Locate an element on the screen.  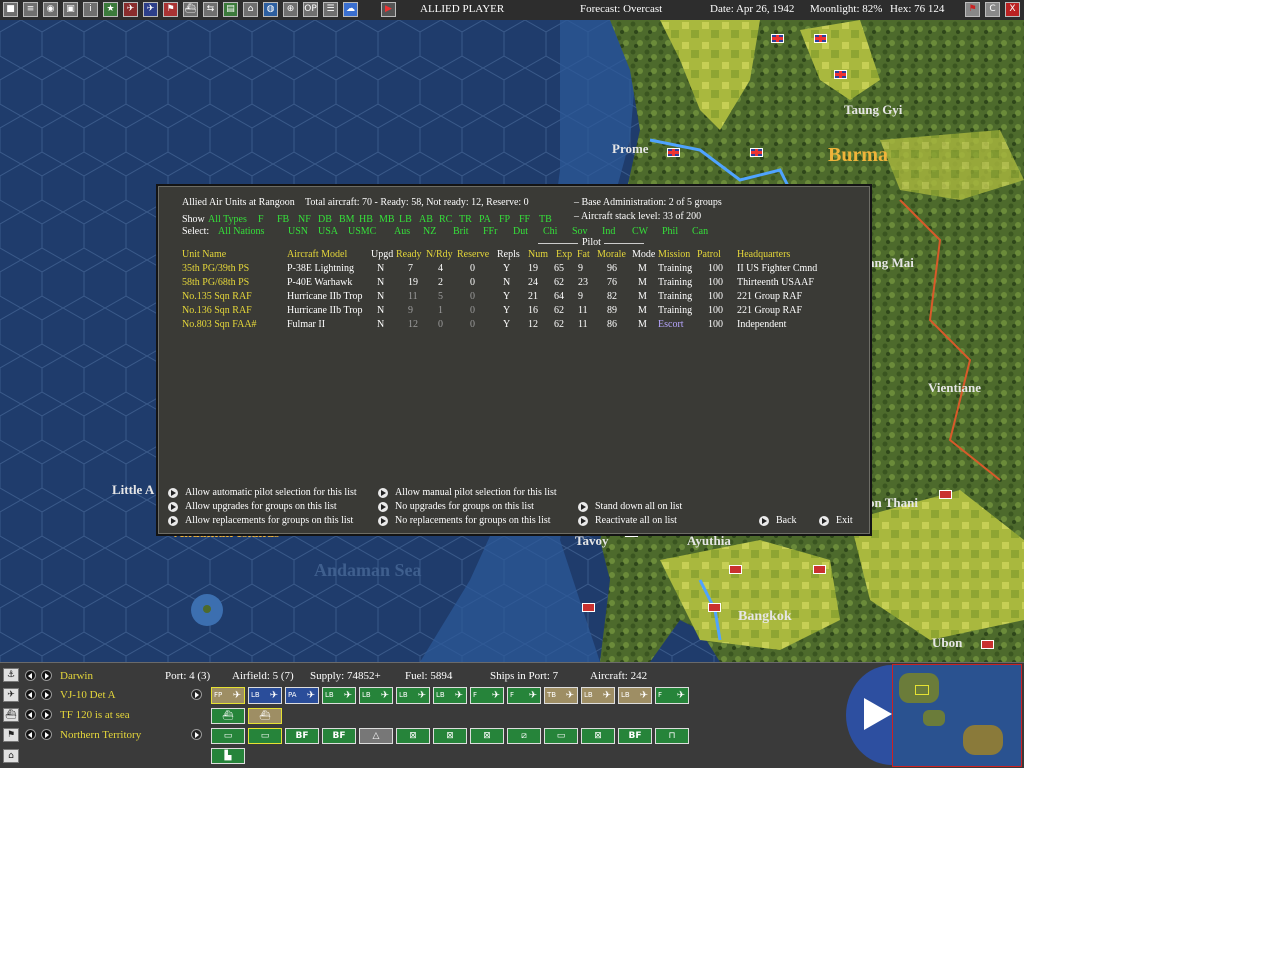
col-repls: Repls is located at coordinates (508, 254).